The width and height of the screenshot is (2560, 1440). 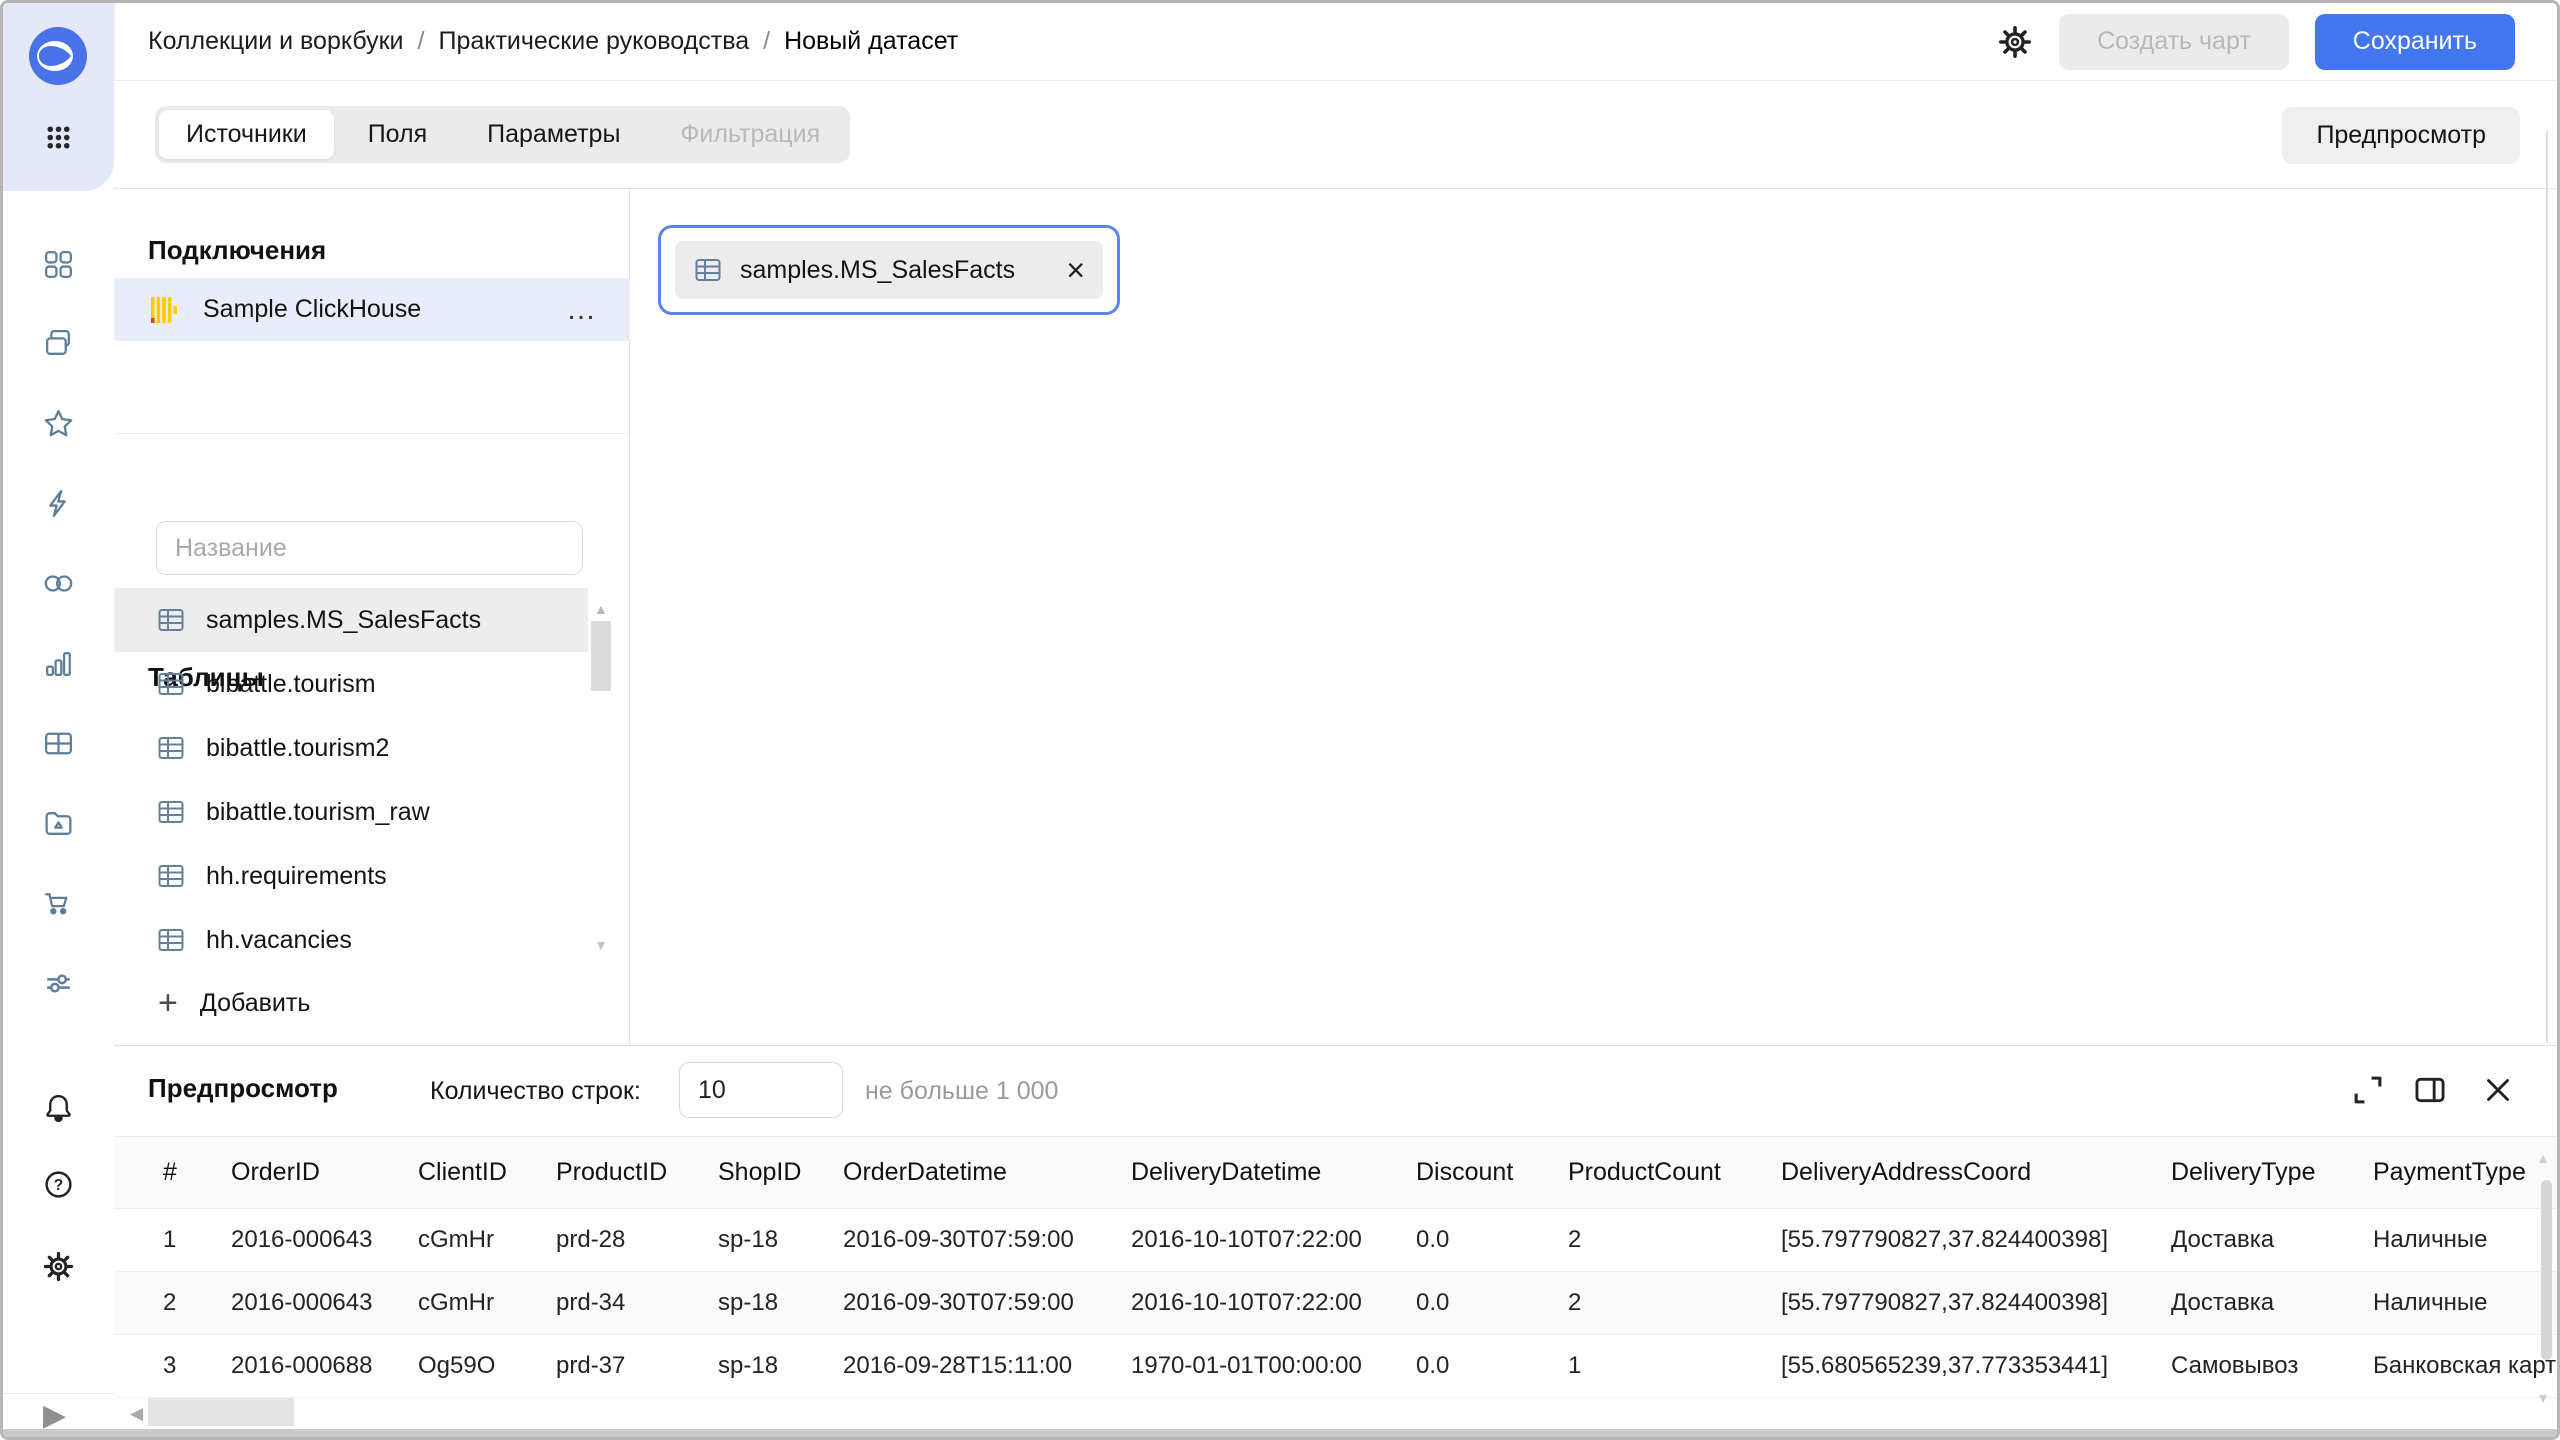 What do you see at coordinates (246, 134) in the screenshot?
I see `tab-sources: Источники` at bounding box center [246, 134].